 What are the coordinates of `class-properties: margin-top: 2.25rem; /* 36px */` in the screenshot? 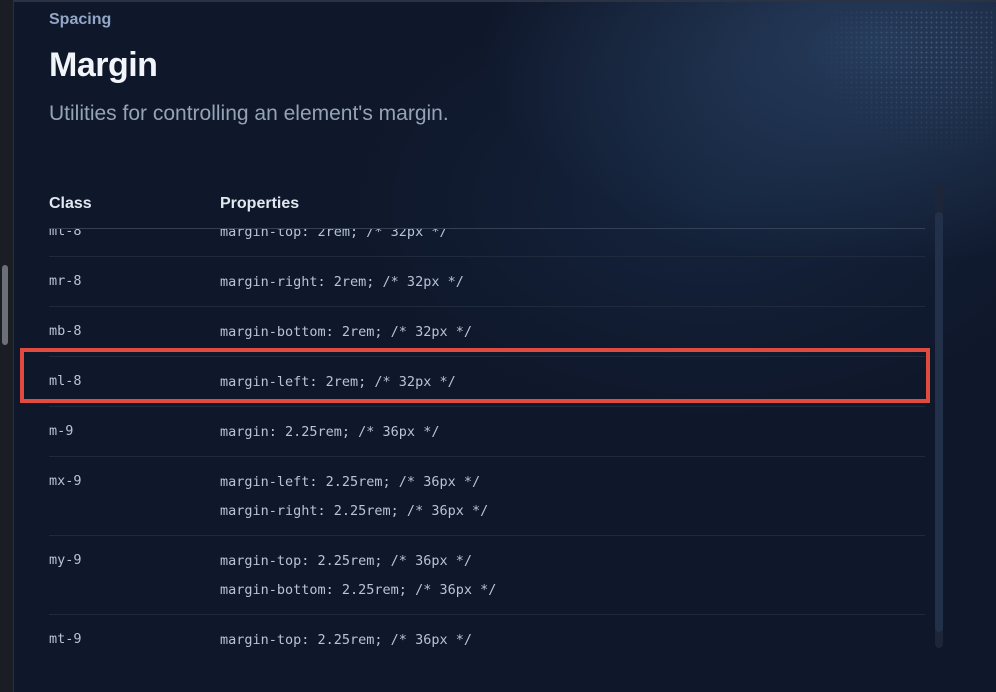 It's located at (346, 640).